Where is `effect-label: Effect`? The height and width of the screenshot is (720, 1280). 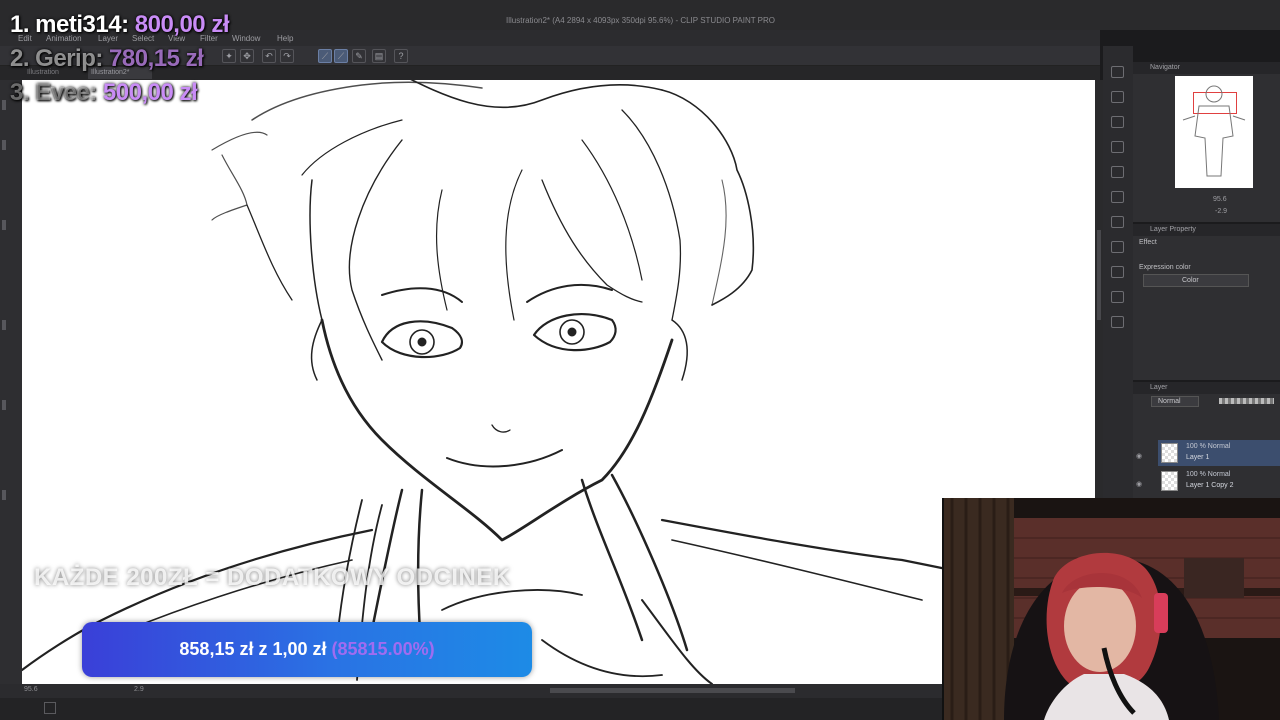 effect-label: Effect is located at coordinates (1148, 242).